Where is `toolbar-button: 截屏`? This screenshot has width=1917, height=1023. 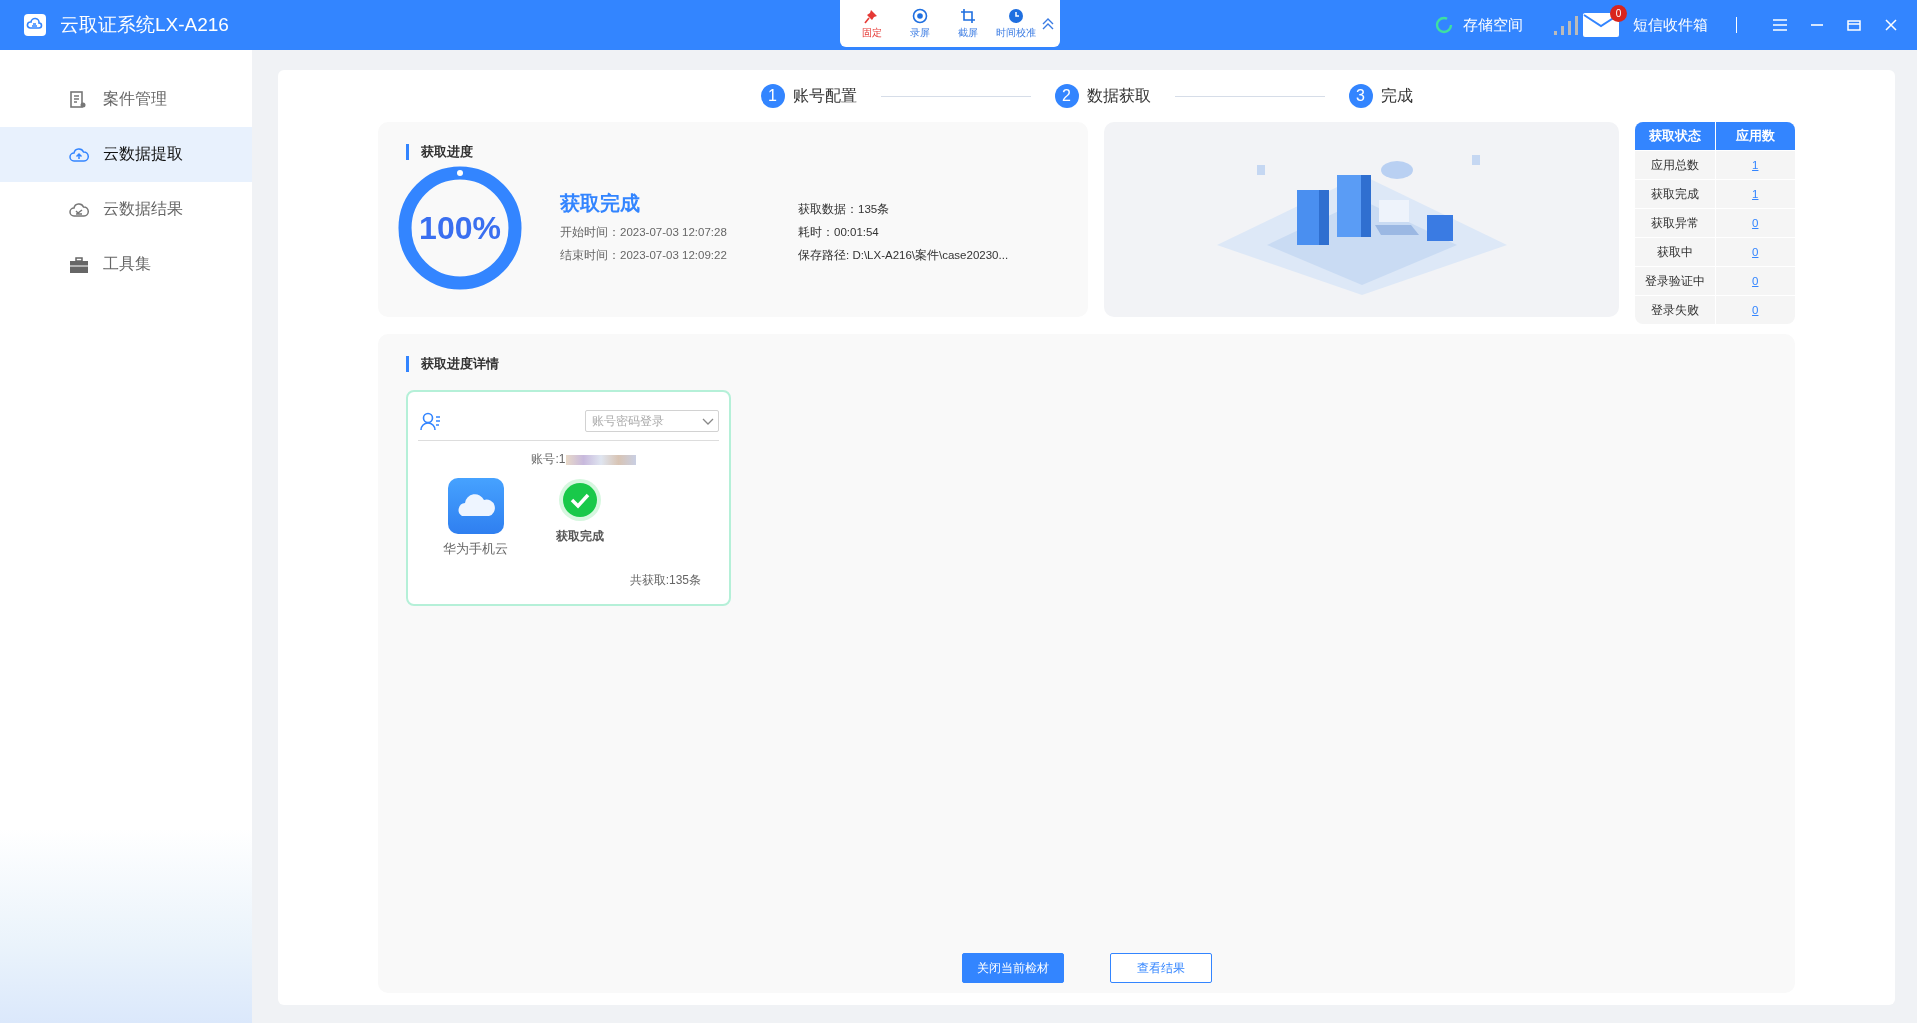 toolbar-button: 截屏 is located at coordinates (968, 23).